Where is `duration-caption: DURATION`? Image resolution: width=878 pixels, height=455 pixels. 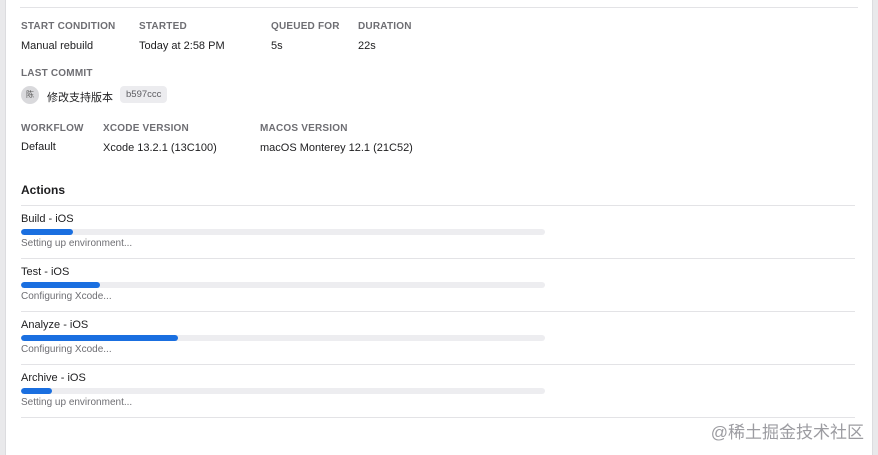 duration-caption: DURATION is located at coordinates (385, 26).